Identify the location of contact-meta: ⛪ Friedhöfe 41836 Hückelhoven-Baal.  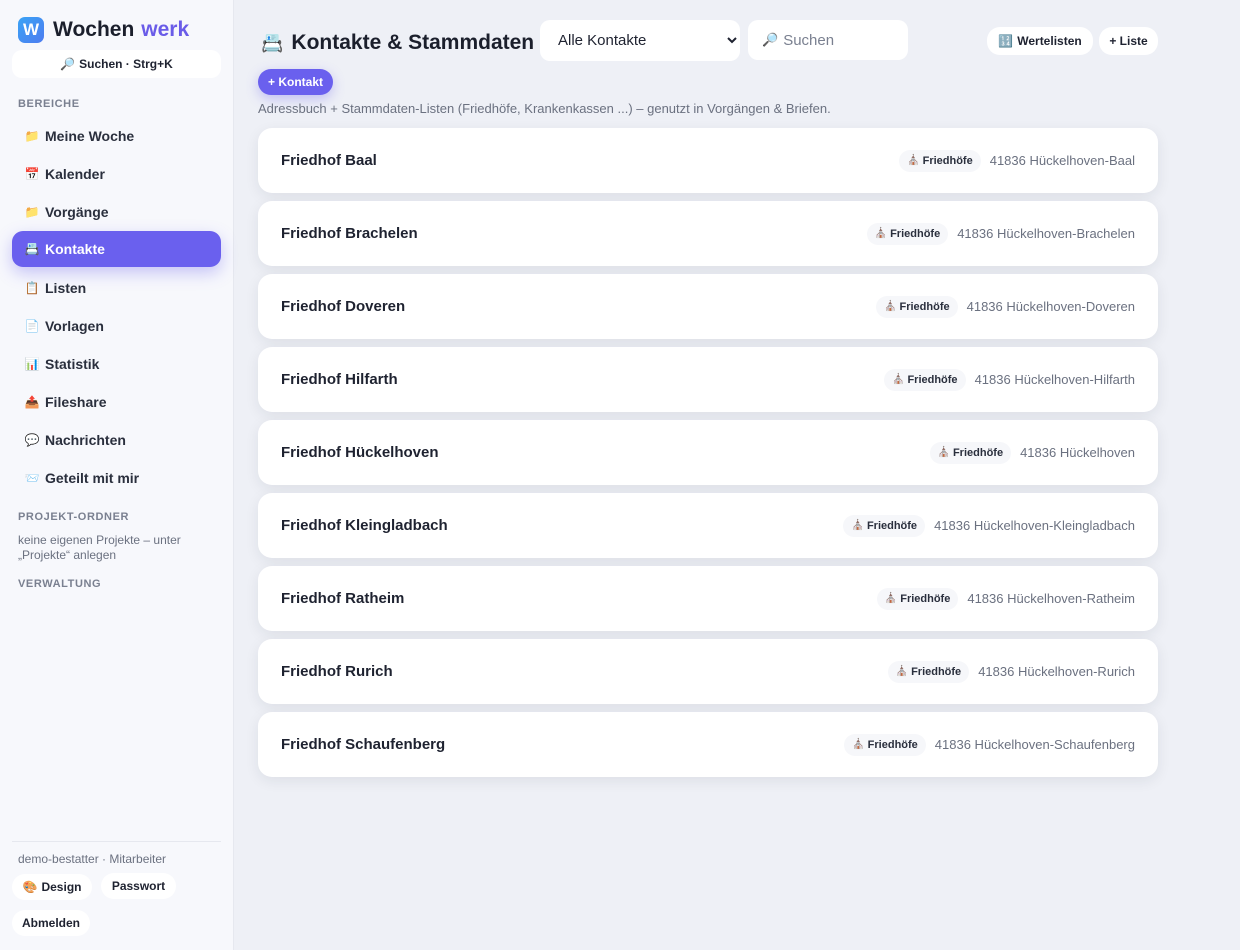
(1017, 160).